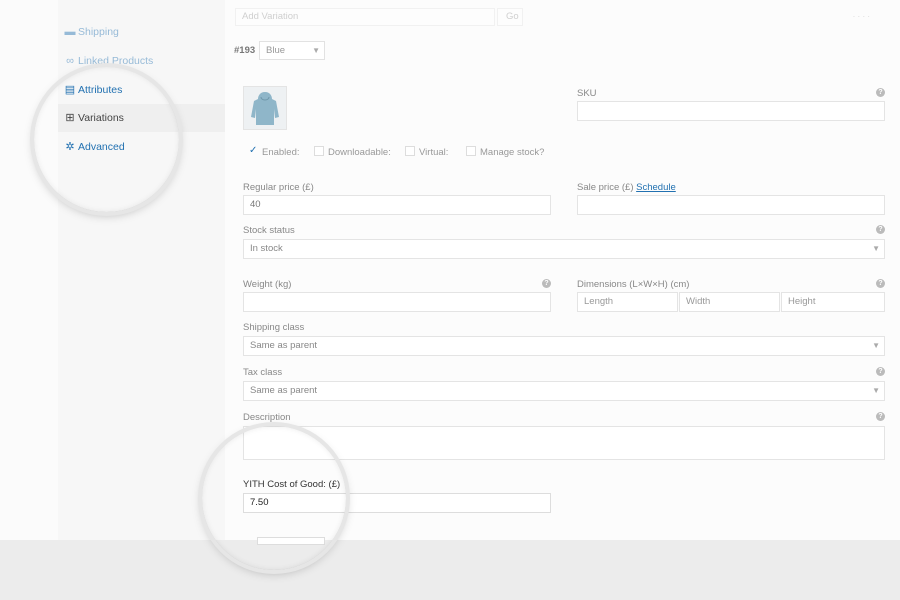 This screenshot has width=900, height=600. Describe the element at coordinates (267, 284) in the screenshot. I see `weight-label: Weight (kg)` at that location.